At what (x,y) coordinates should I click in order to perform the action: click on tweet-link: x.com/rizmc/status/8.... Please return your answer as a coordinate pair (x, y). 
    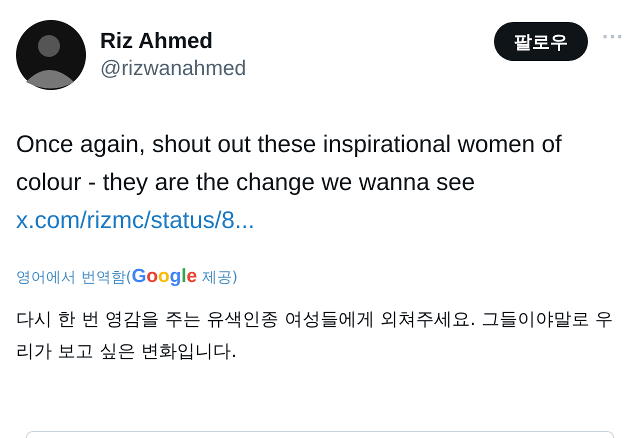
    Looking at the image, I should click on (135, 221).